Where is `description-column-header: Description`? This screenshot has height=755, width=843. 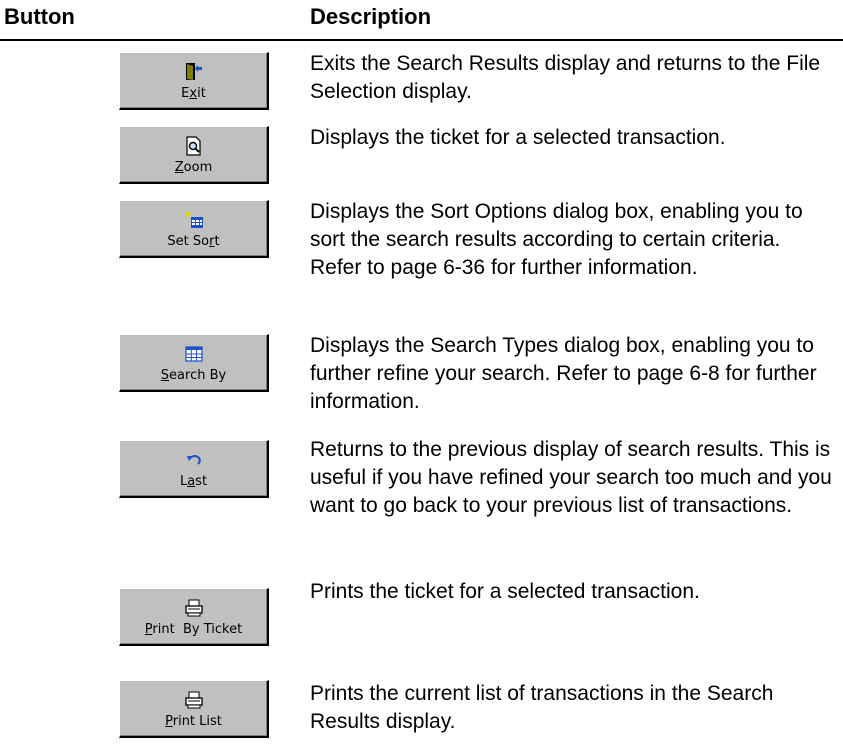
description-column-header: Description is located at coordinates (371, 16).